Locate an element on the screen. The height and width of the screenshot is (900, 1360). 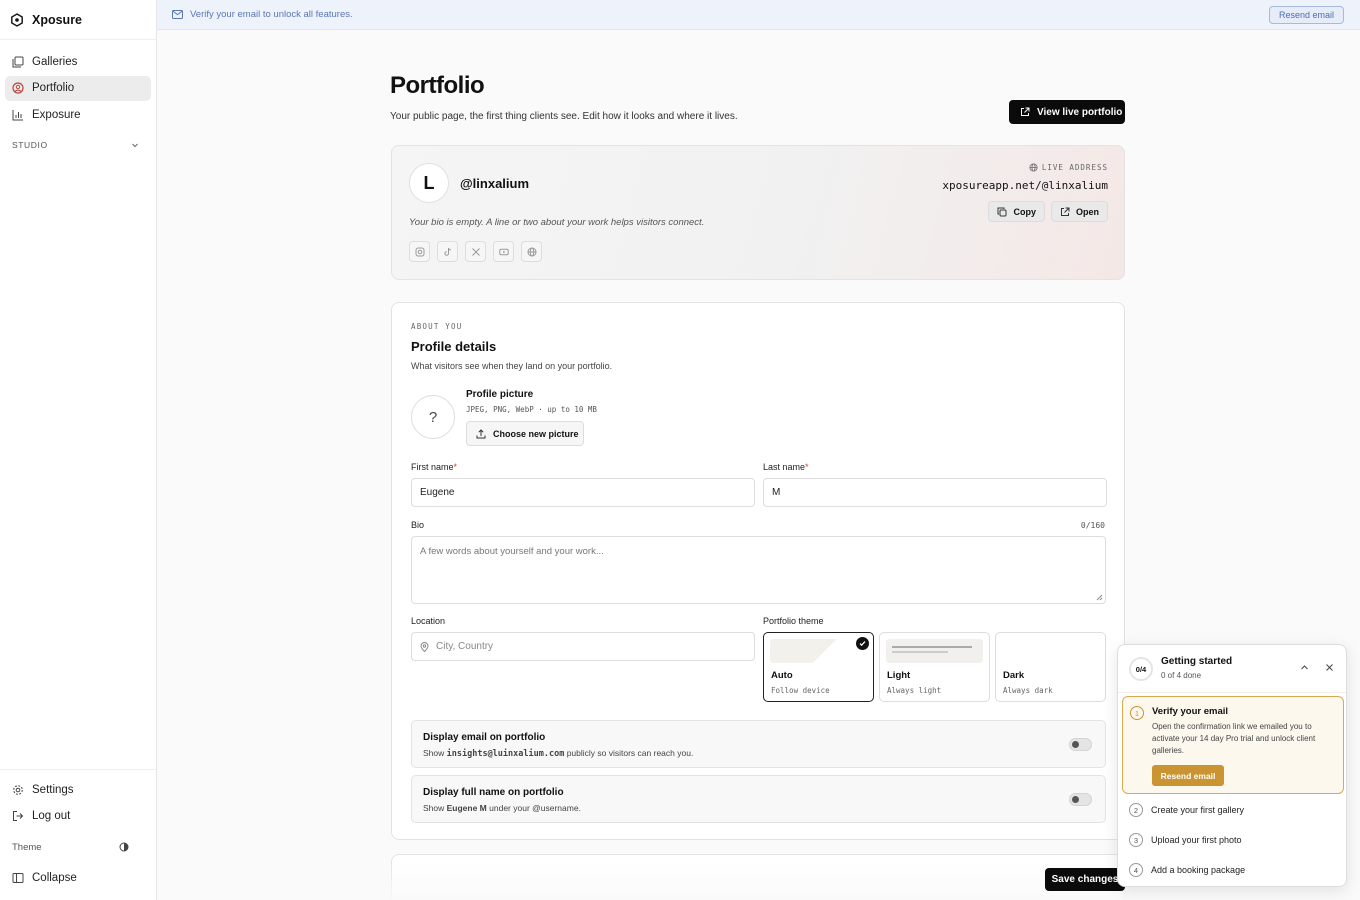
profile-picture-label: Profile picture is located at coordinates (500, 394).